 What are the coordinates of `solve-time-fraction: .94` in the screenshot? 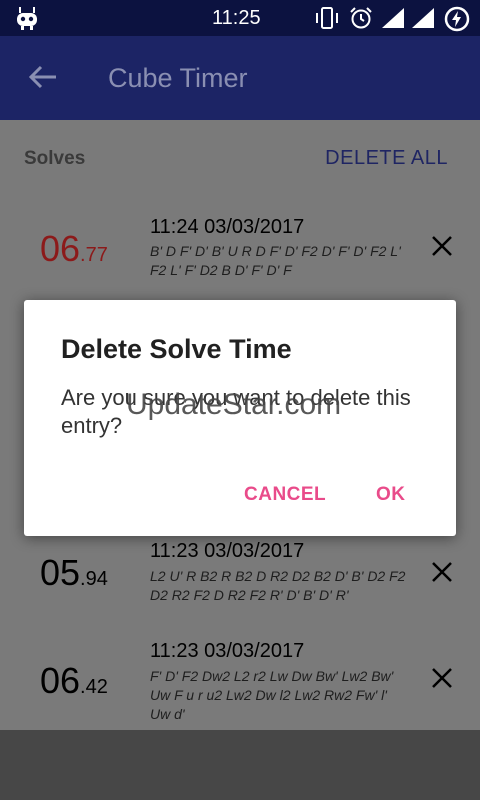 It's located at (94, 579).